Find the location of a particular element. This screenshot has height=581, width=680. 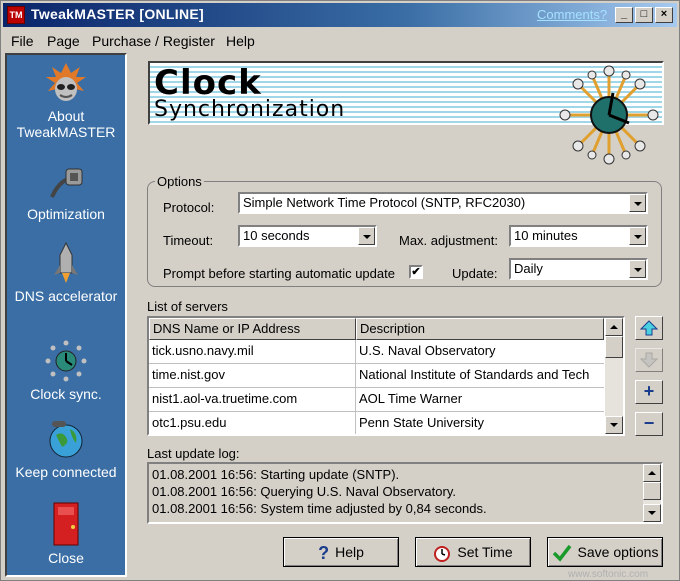

menu-file: File is located at coordinates (22, 41).